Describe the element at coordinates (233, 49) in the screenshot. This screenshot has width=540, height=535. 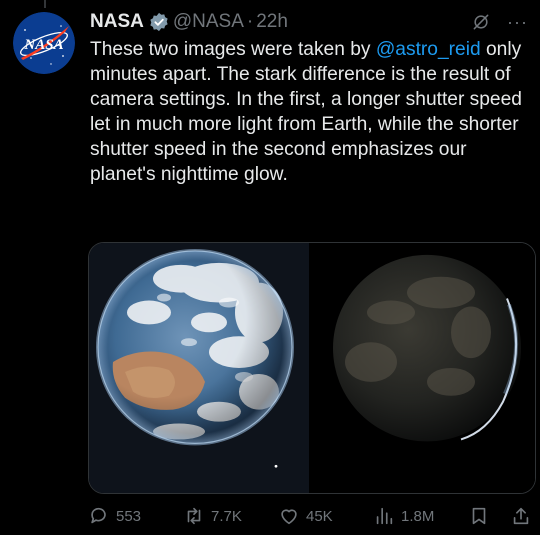
I see `tweet-text-intro: These two images were taken by` at that location.